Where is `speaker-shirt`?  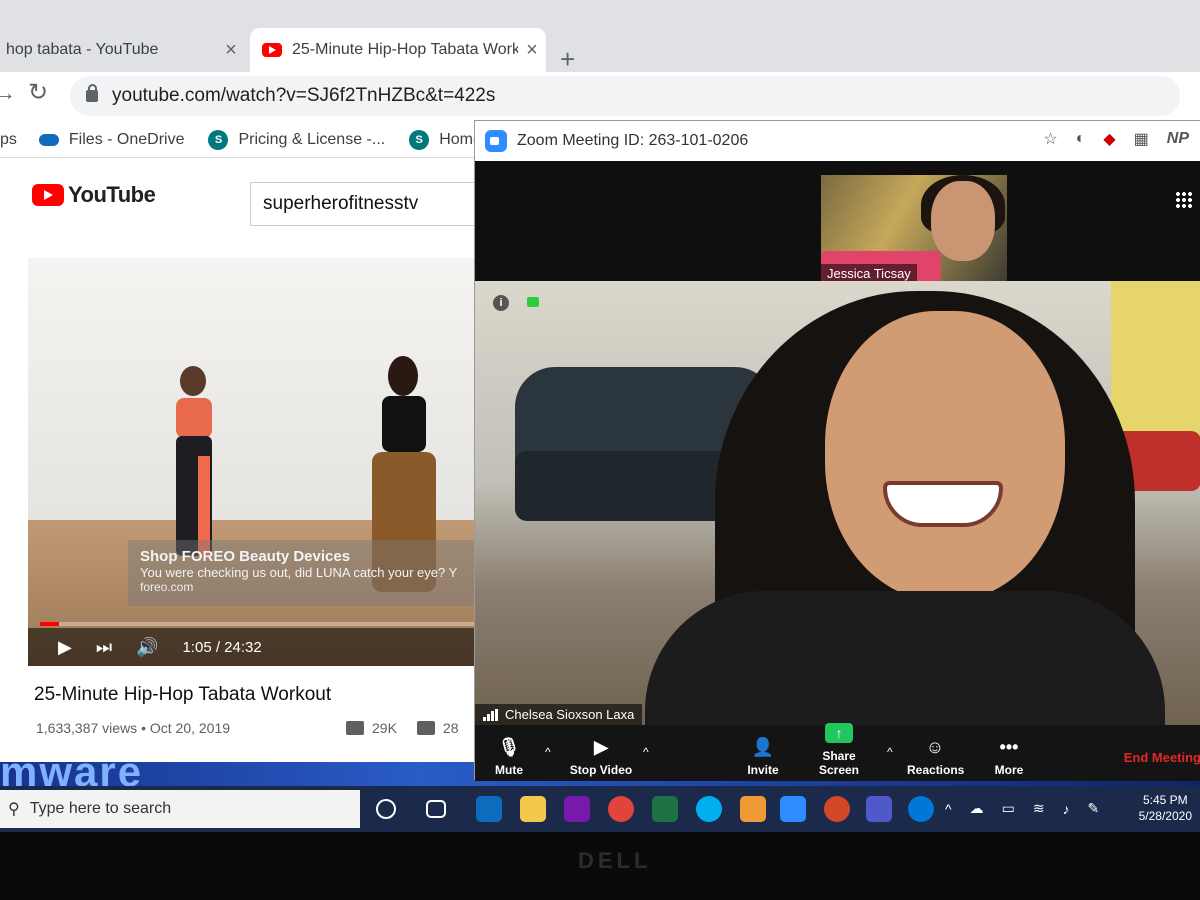 speaker-shirt is located at coordinates (905, 658).